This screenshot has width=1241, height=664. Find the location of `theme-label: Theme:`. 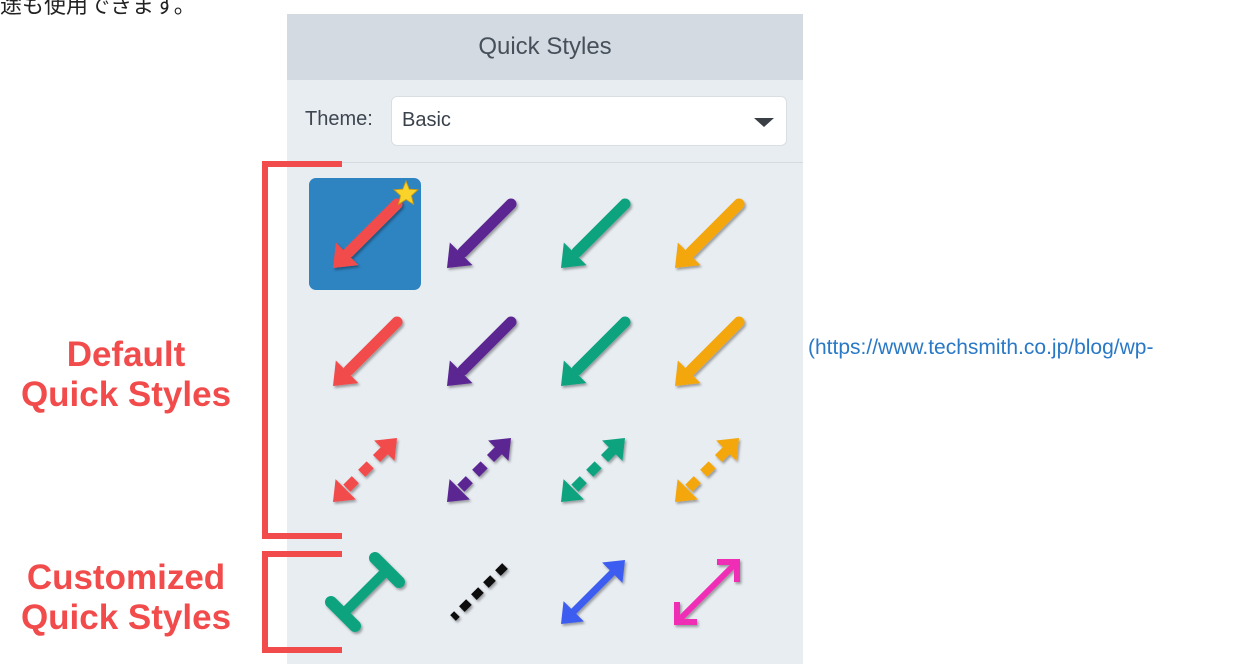

theme-label: Theme: is located at coordinates (339, 119).